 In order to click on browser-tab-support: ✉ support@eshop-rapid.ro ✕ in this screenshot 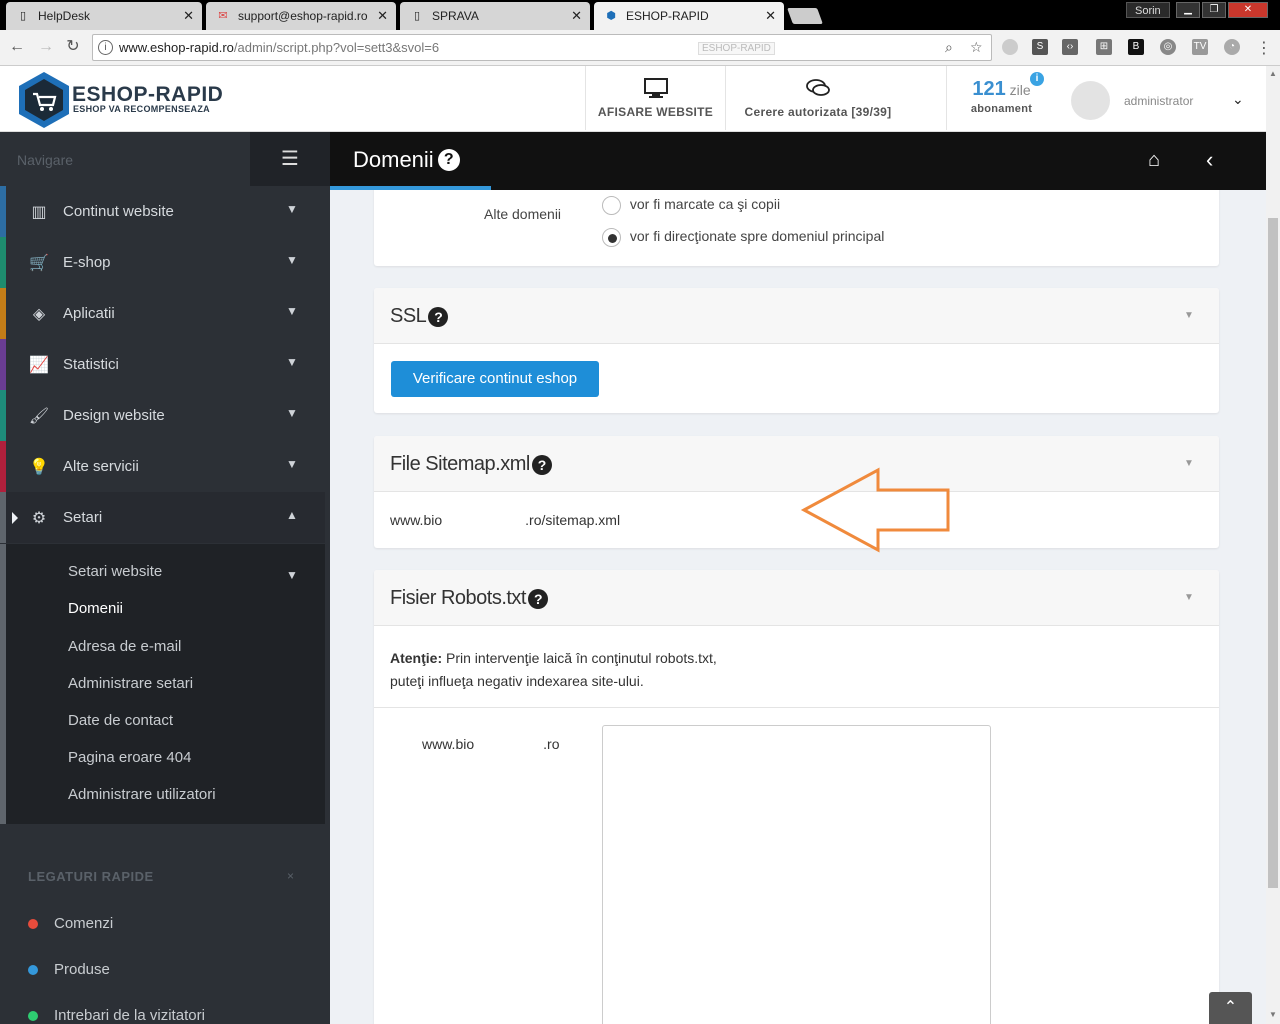, I will do `click(301, 16)`.